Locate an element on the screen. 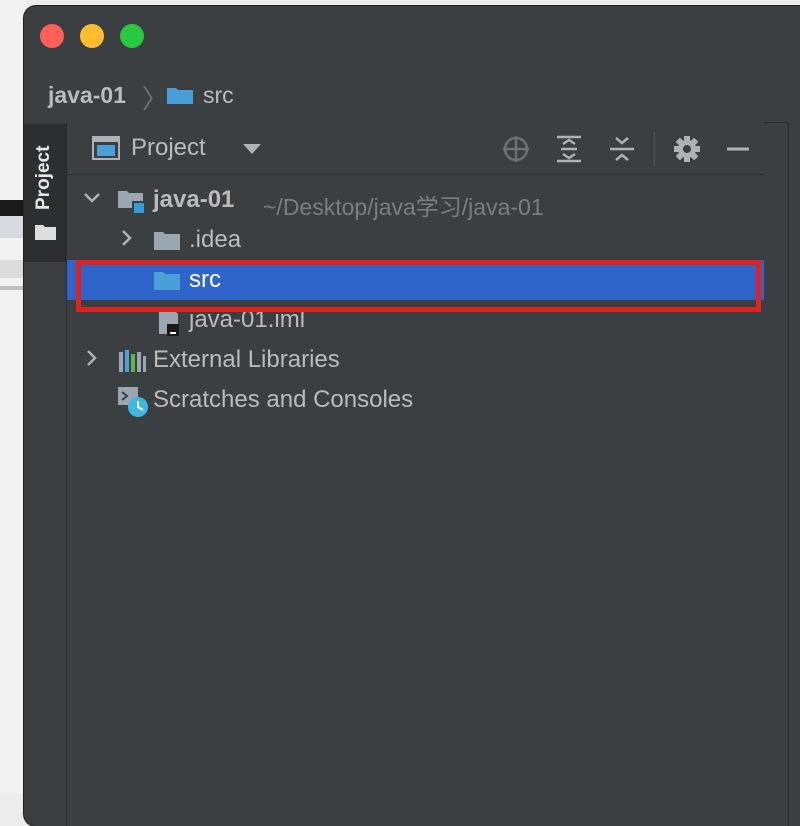 This screenshot has height=826, width=800. tree-row-scratches: Scratches and Consoles is located at coordinates (415, 400).